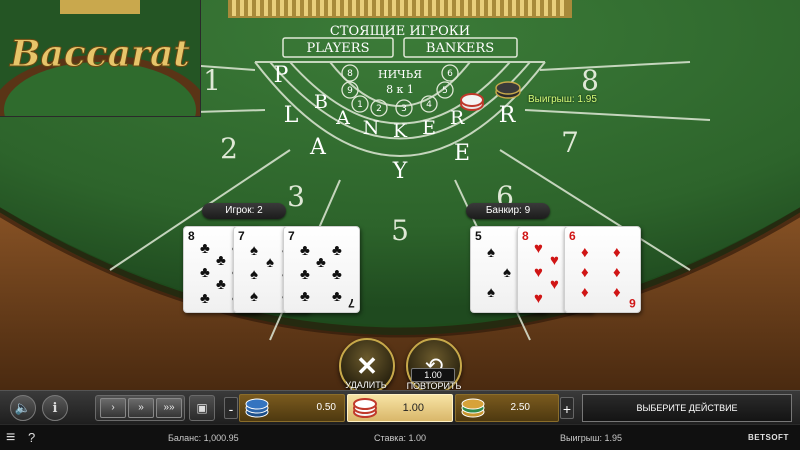 This screenshot has width=800, height=450. Describe the element at coordinates (473, 408) in the screenshot. I see `chip-stack-mixed-icon` at that location.